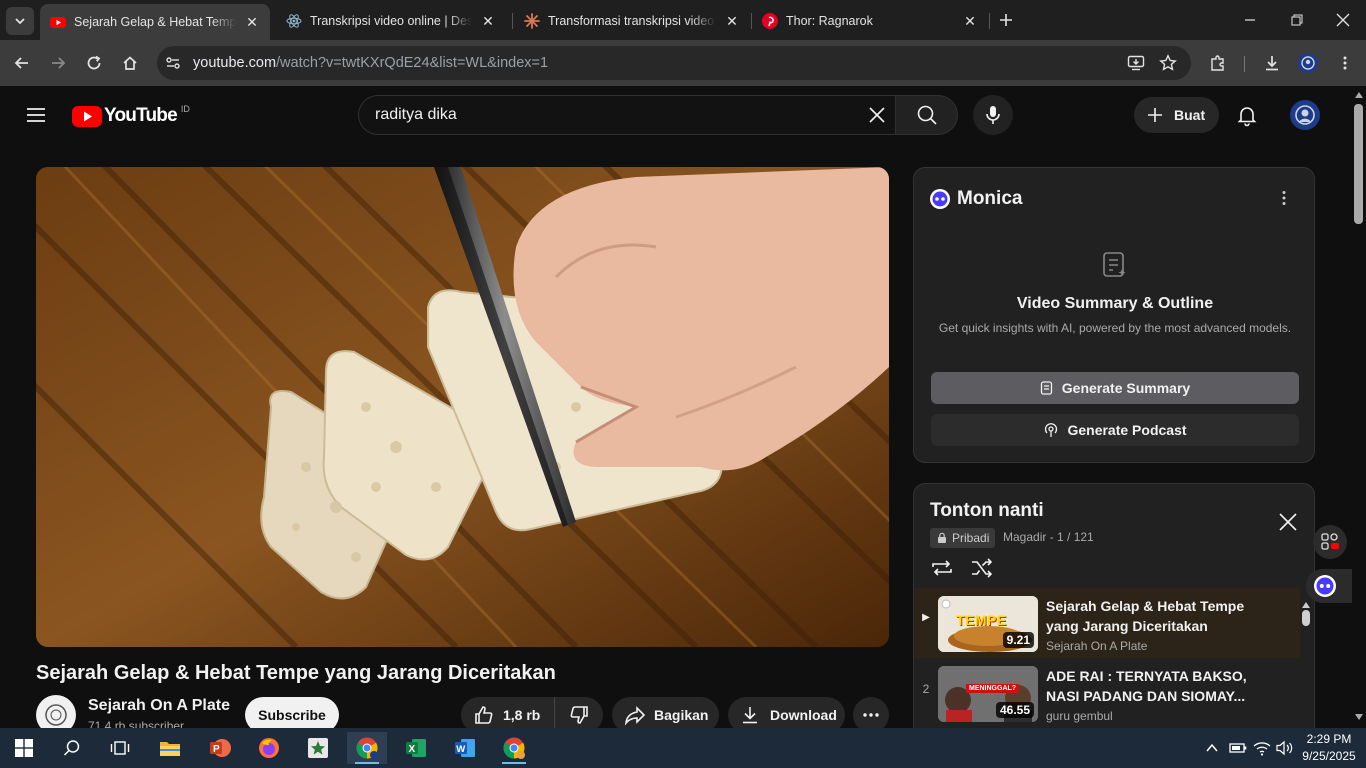 The width and height of the screenshot is (1366, 768). I want to click on extensions-button, so click(1218, 63).